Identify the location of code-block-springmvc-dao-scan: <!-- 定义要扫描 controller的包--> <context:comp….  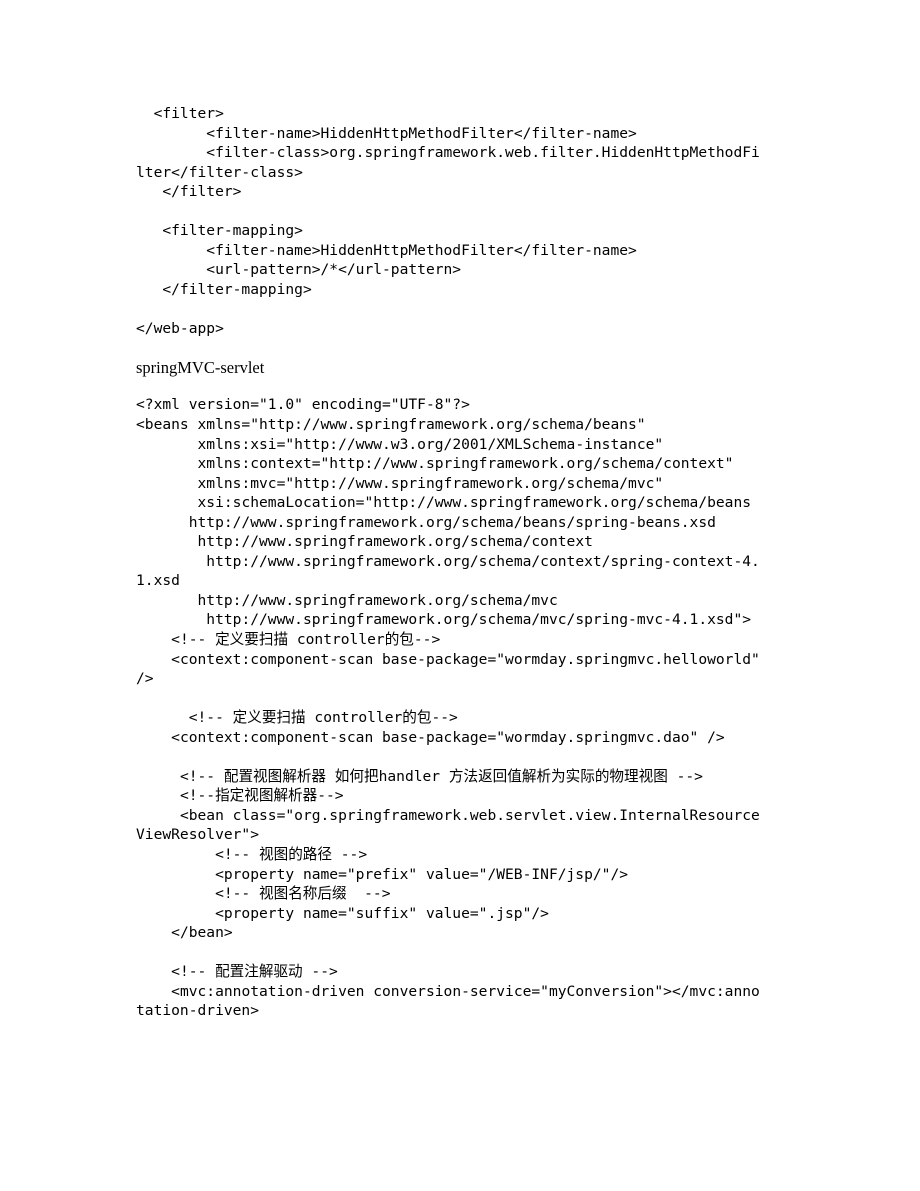
(448, 727).